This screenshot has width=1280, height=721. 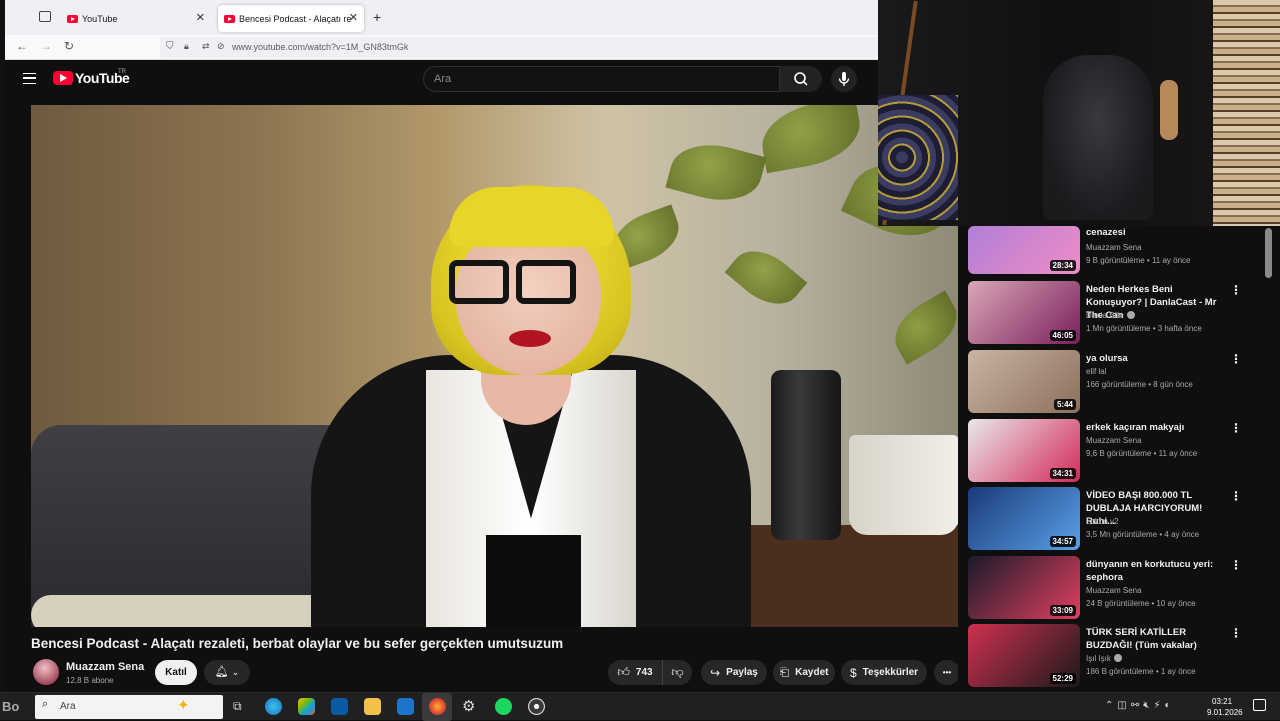 I want to click on share-label: Paylaş, so click(x=742, y=672).